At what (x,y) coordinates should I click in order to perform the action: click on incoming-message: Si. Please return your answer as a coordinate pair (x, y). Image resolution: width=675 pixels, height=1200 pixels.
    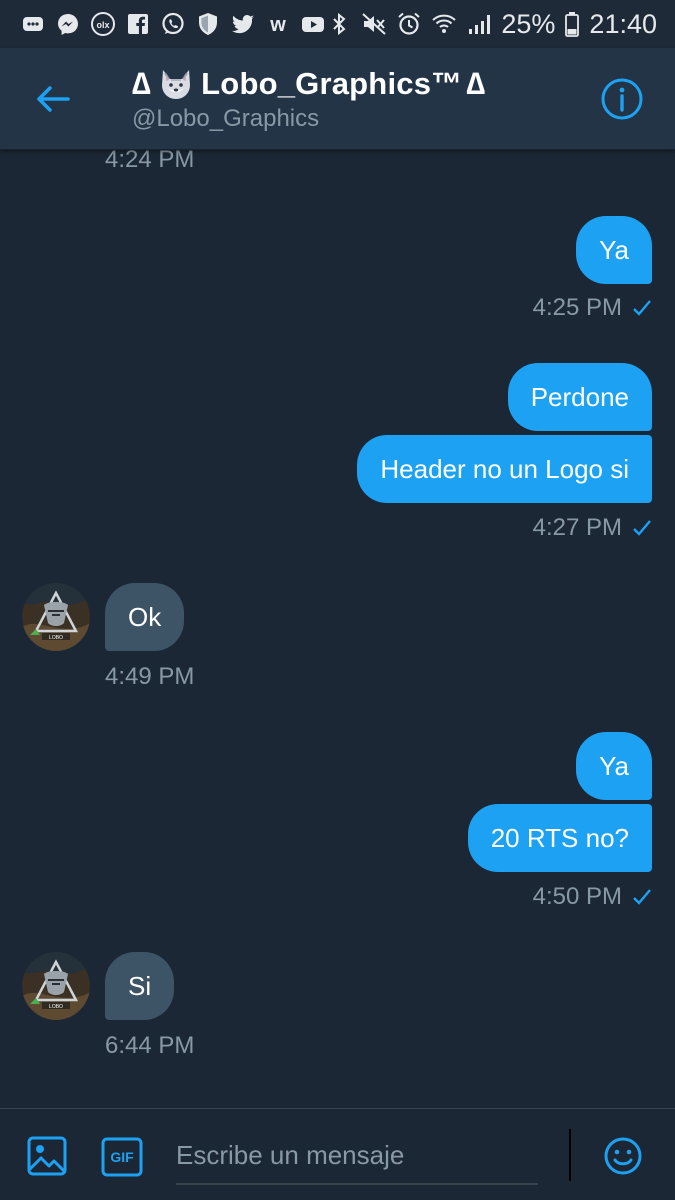
    Looking at the image, I should click on (140, 986).